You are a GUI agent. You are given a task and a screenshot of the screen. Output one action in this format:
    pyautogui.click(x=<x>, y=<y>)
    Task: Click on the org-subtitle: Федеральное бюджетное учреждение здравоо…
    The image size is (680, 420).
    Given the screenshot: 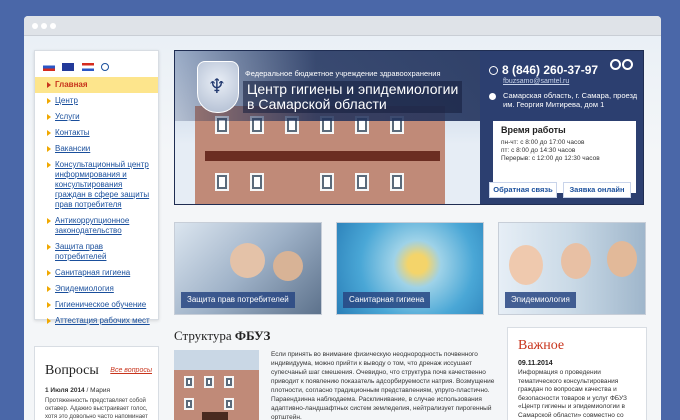 What is the action you would take?
    pyautogui.click(x=343, y=73)
    